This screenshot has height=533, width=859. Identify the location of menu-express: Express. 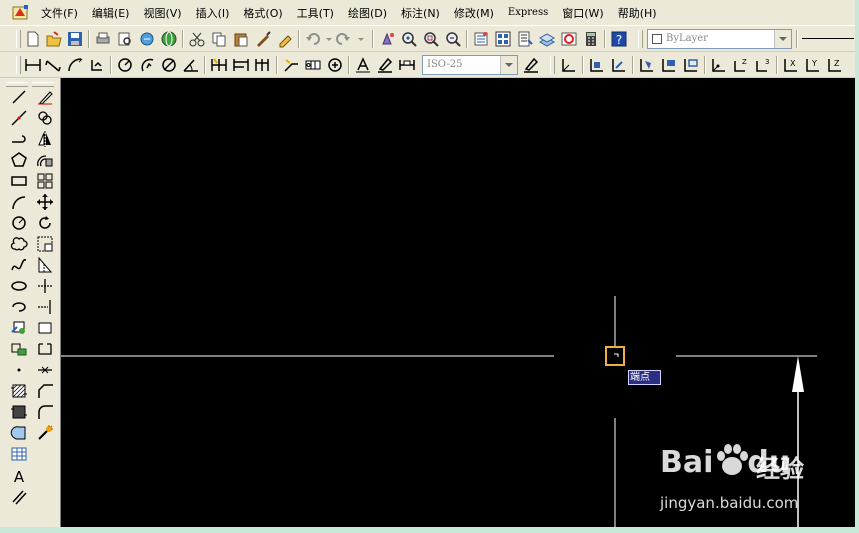
(528, 12).